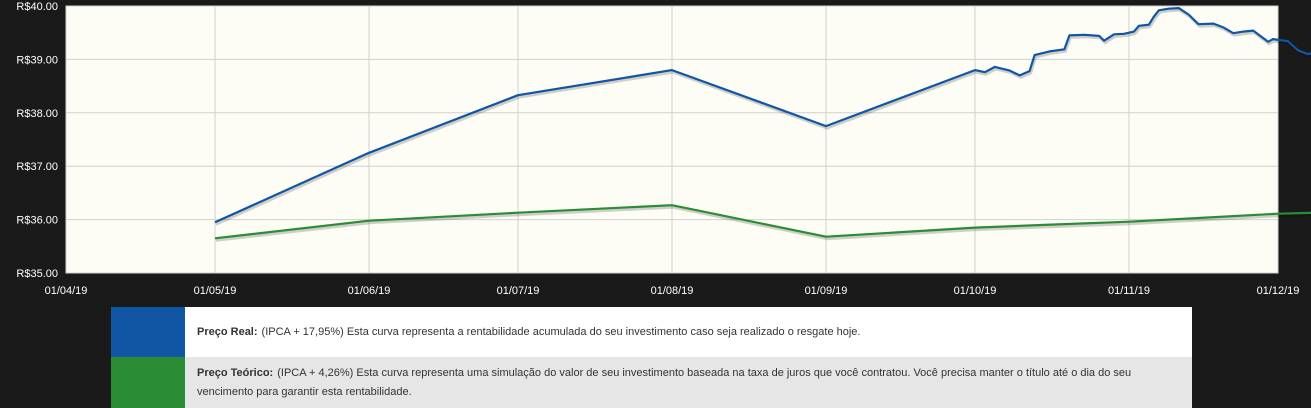 Image resolution: width=1311 pixels, height=408 pixels. Describe the element at coordinates (37, 274) in the screenshot. I see `y-tick-label: R$35.00` at that location.